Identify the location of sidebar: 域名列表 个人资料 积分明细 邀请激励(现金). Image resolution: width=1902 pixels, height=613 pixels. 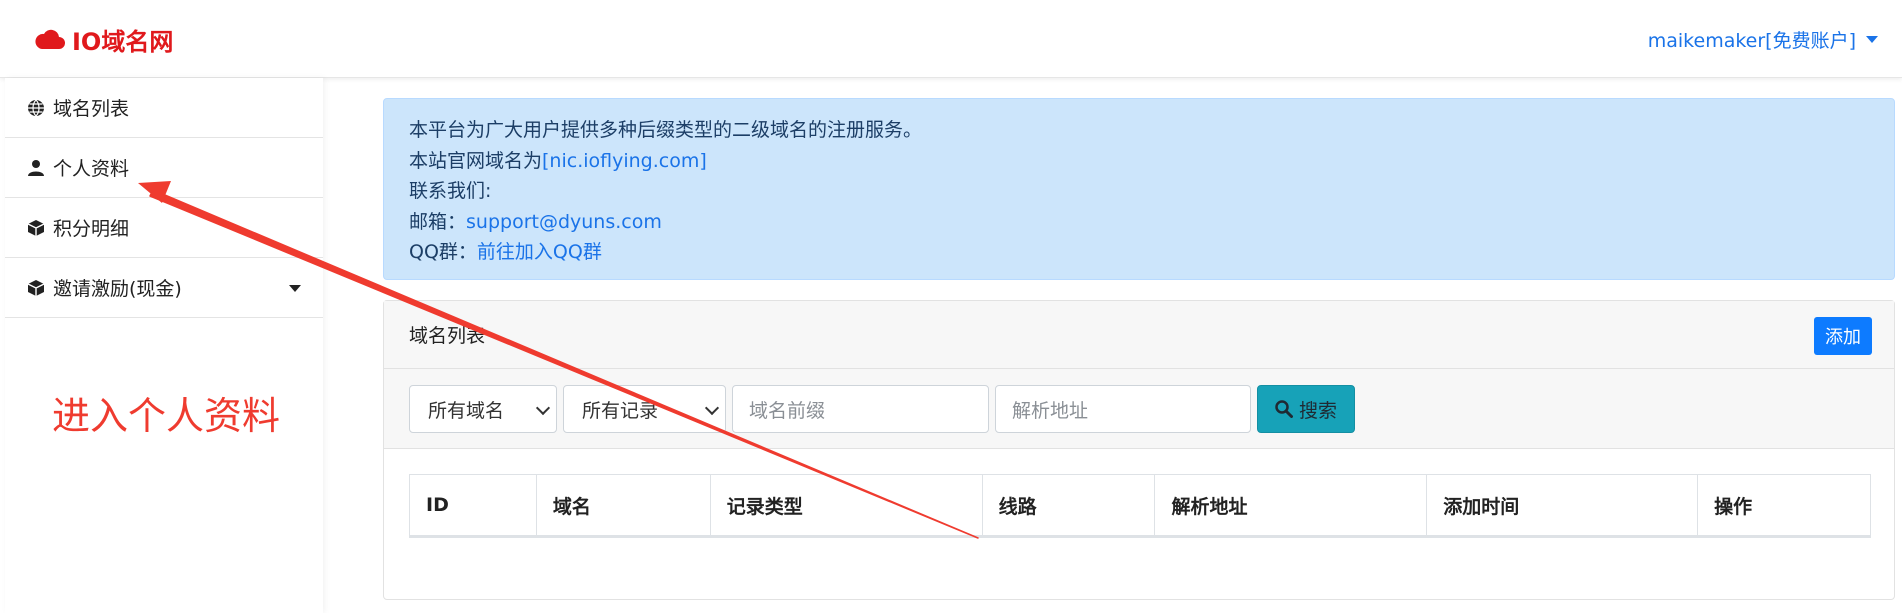
(164, 345).